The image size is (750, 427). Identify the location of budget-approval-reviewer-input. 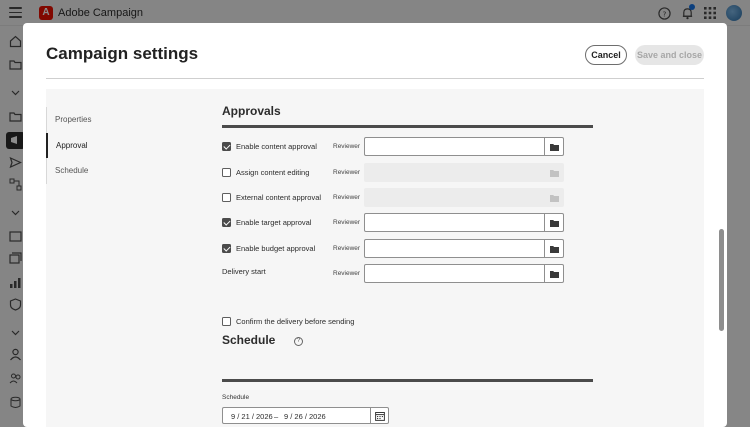
(454, 248).